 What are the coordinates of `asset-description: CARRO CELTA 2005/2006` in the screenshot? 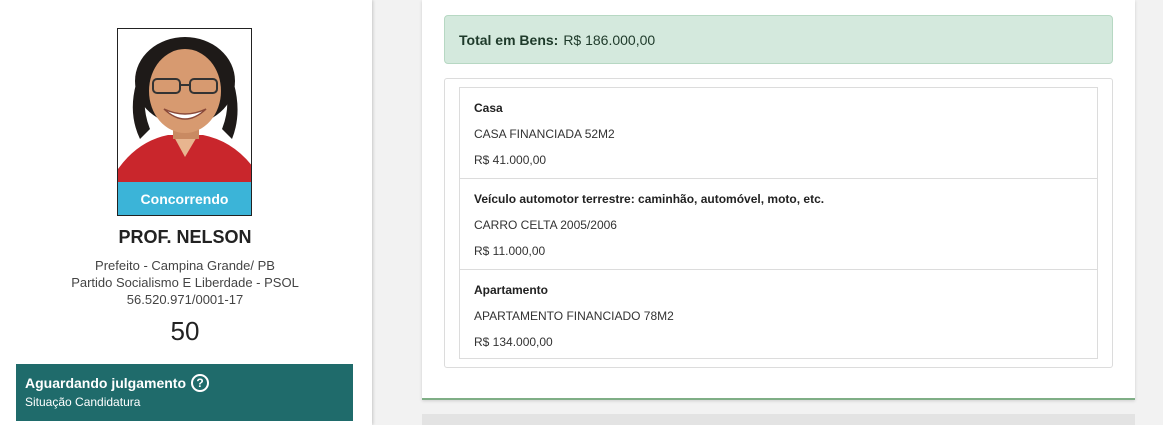 It's located at (545, 225).